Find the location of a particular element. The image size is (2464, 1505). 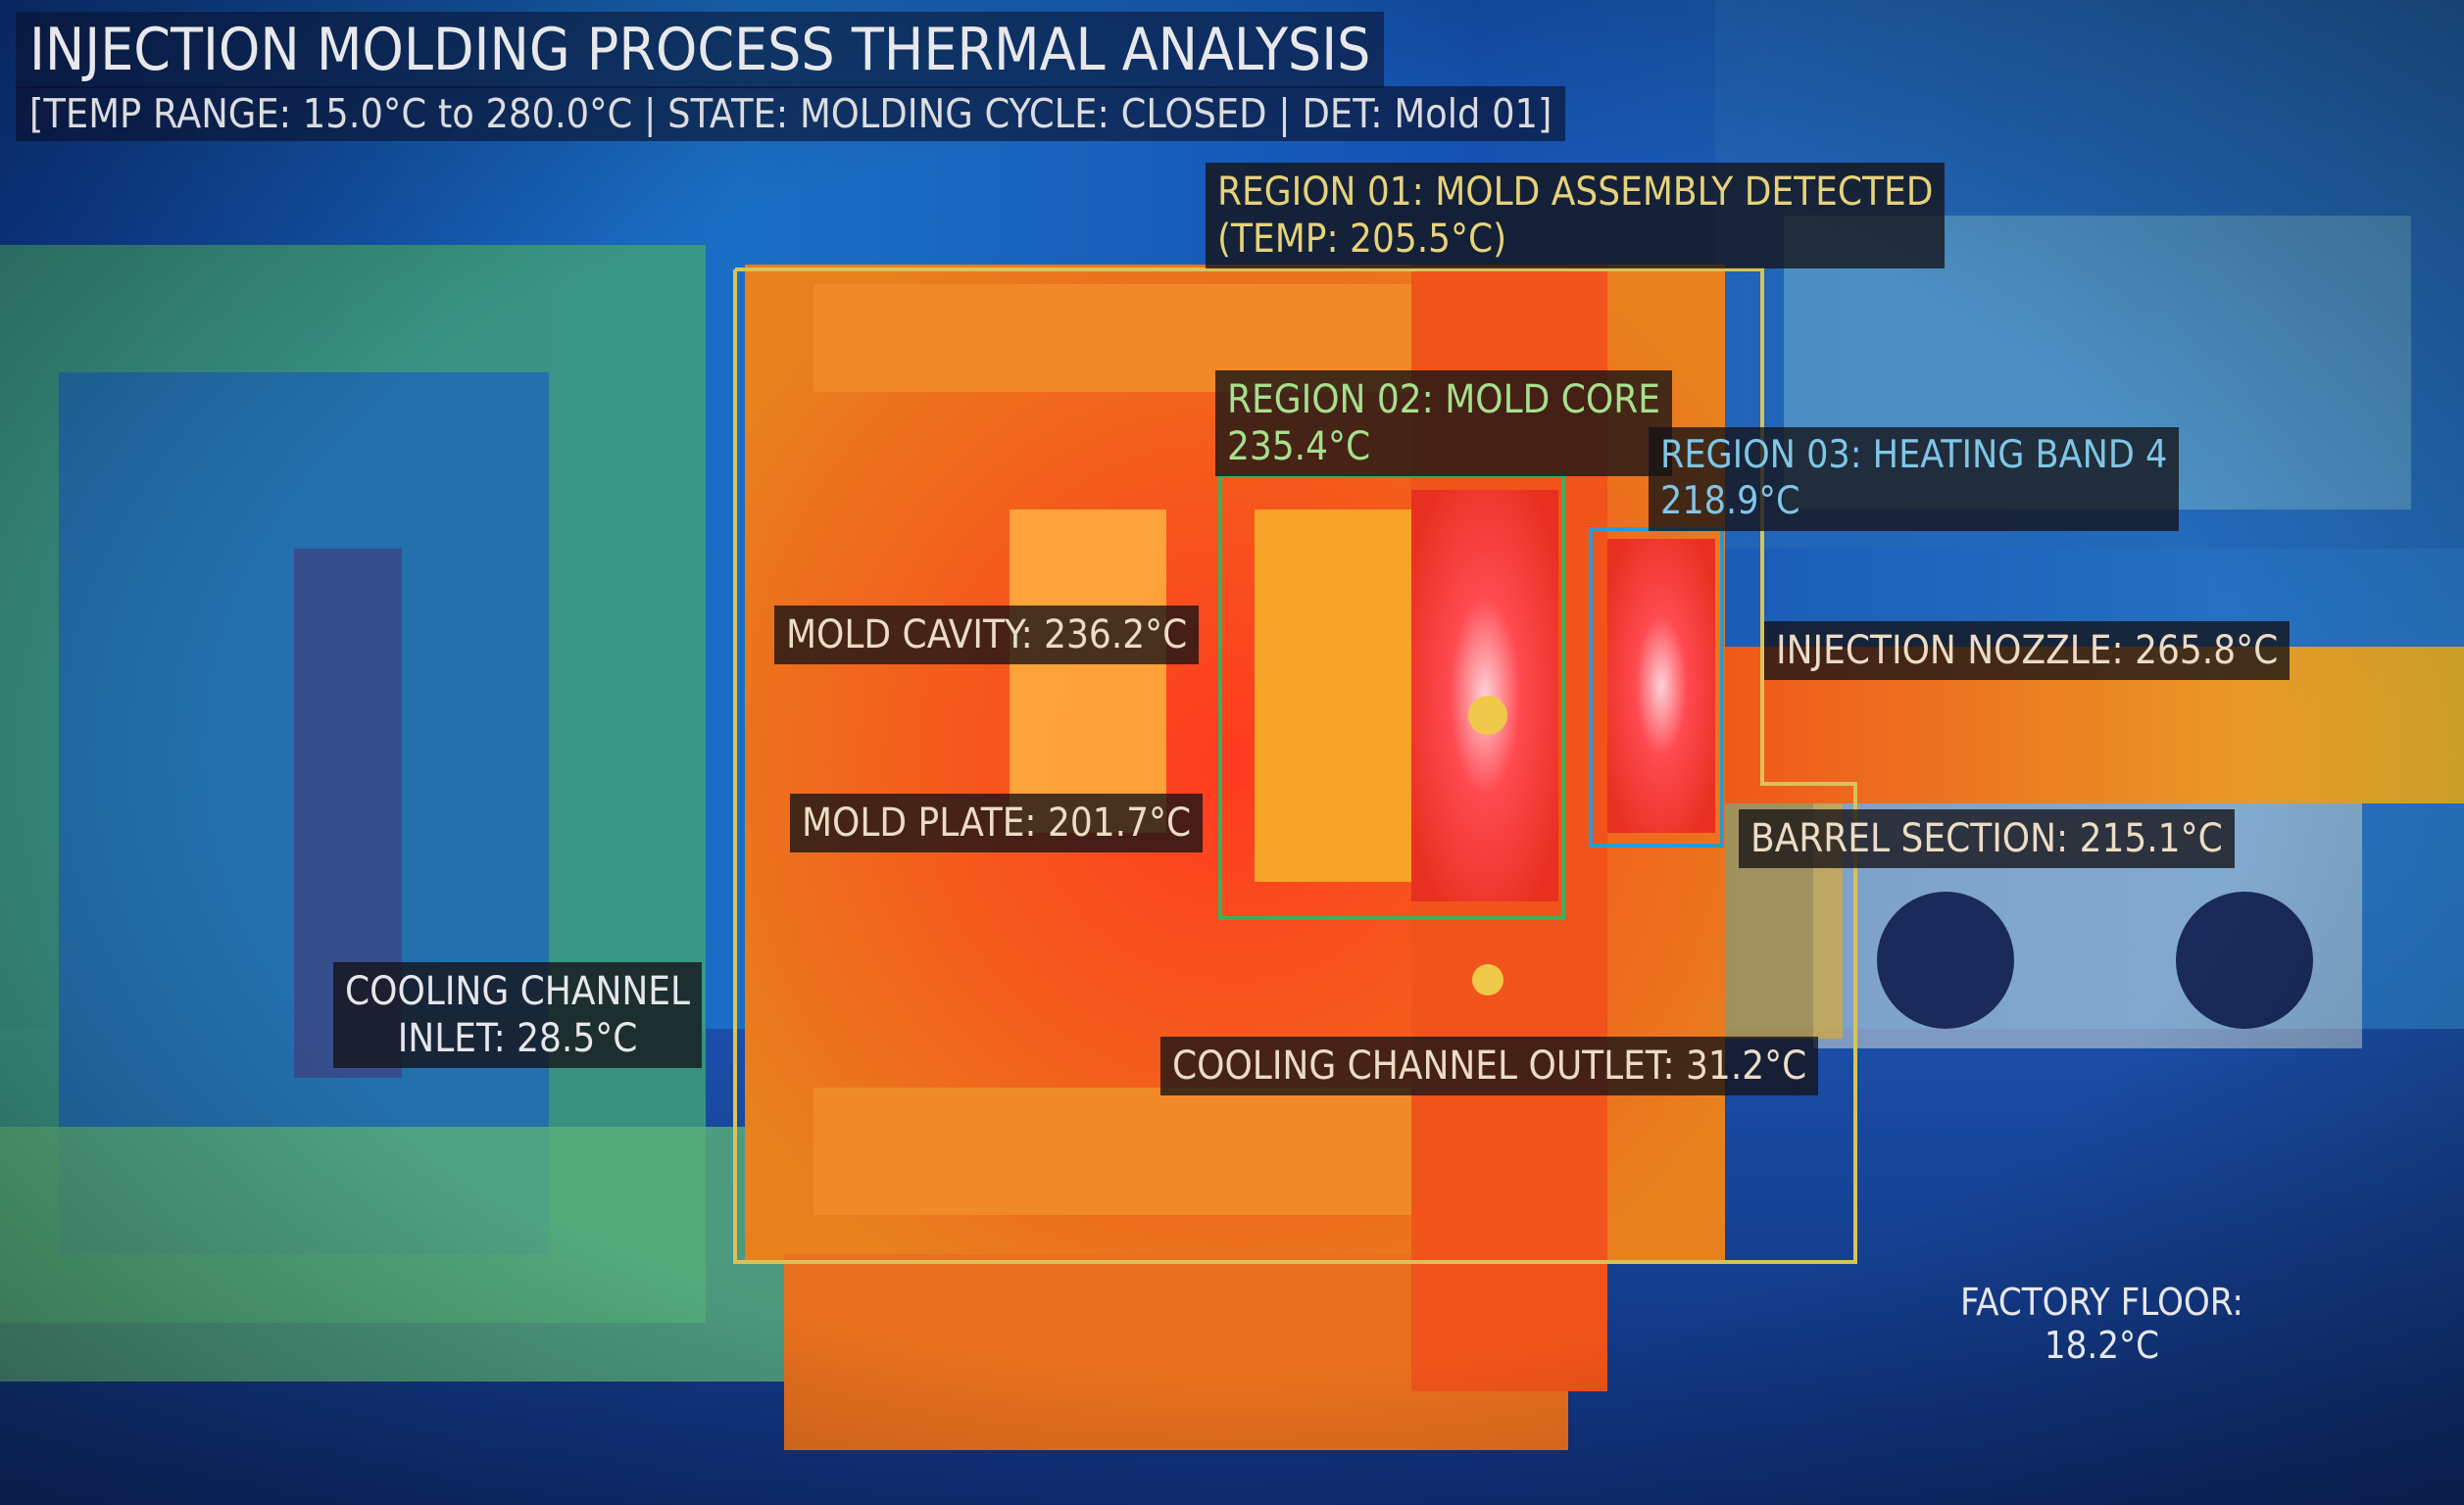

injection-nozzle-reading: INJECTION NOZZLE: 265.8°C is located at coordinates (2028, 650).